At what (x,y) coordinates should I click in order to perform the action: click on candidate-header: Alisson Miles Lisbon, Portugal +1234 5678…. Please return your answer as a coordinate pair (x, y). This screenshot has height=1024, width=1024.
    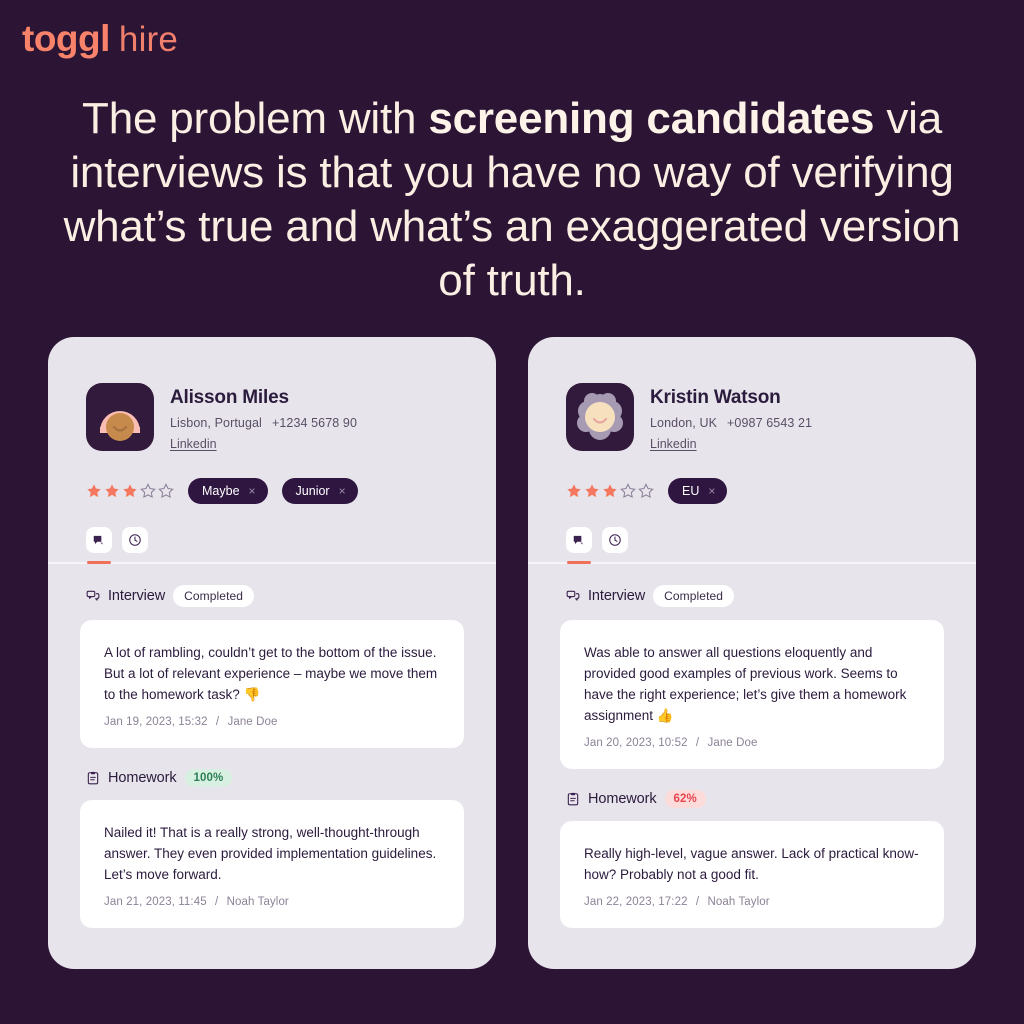
    Looking at the image, I should click on (272, 418).